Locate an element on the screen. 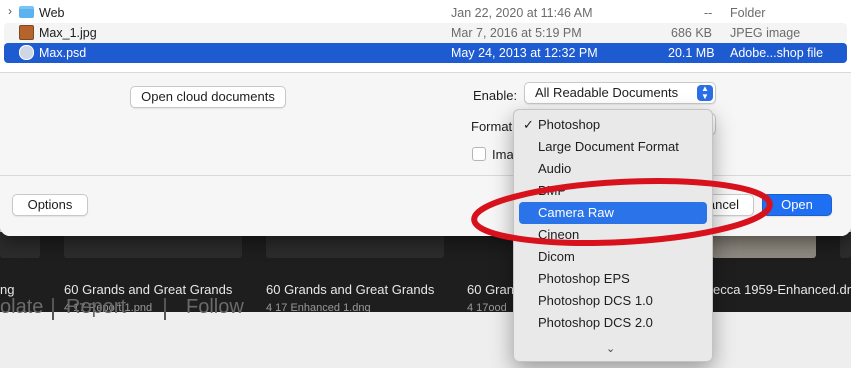 The image size is (851, 368). rate-action: olate is located at coordinates (21, 307).